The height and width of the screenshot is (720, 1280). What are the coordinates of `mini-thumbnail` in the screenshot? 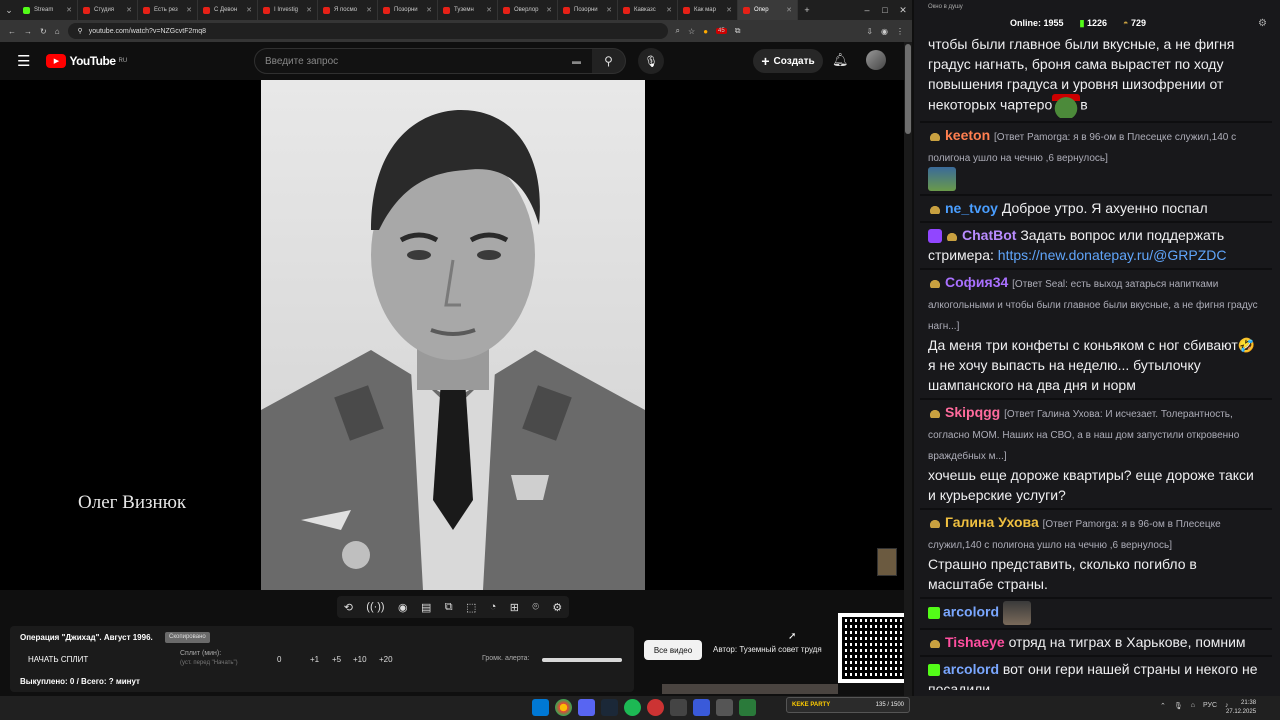 It's located at (887, 562).